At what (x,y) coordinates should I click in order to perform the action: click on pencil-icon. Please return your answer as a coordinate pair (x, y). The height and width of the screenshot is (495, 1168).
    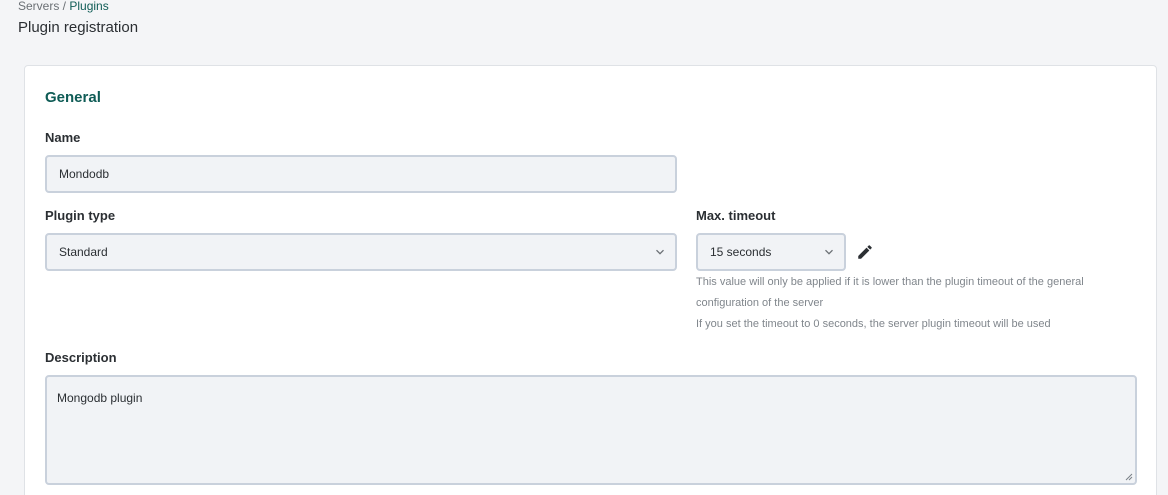
    Looking at the image, I should click on (865, 252).